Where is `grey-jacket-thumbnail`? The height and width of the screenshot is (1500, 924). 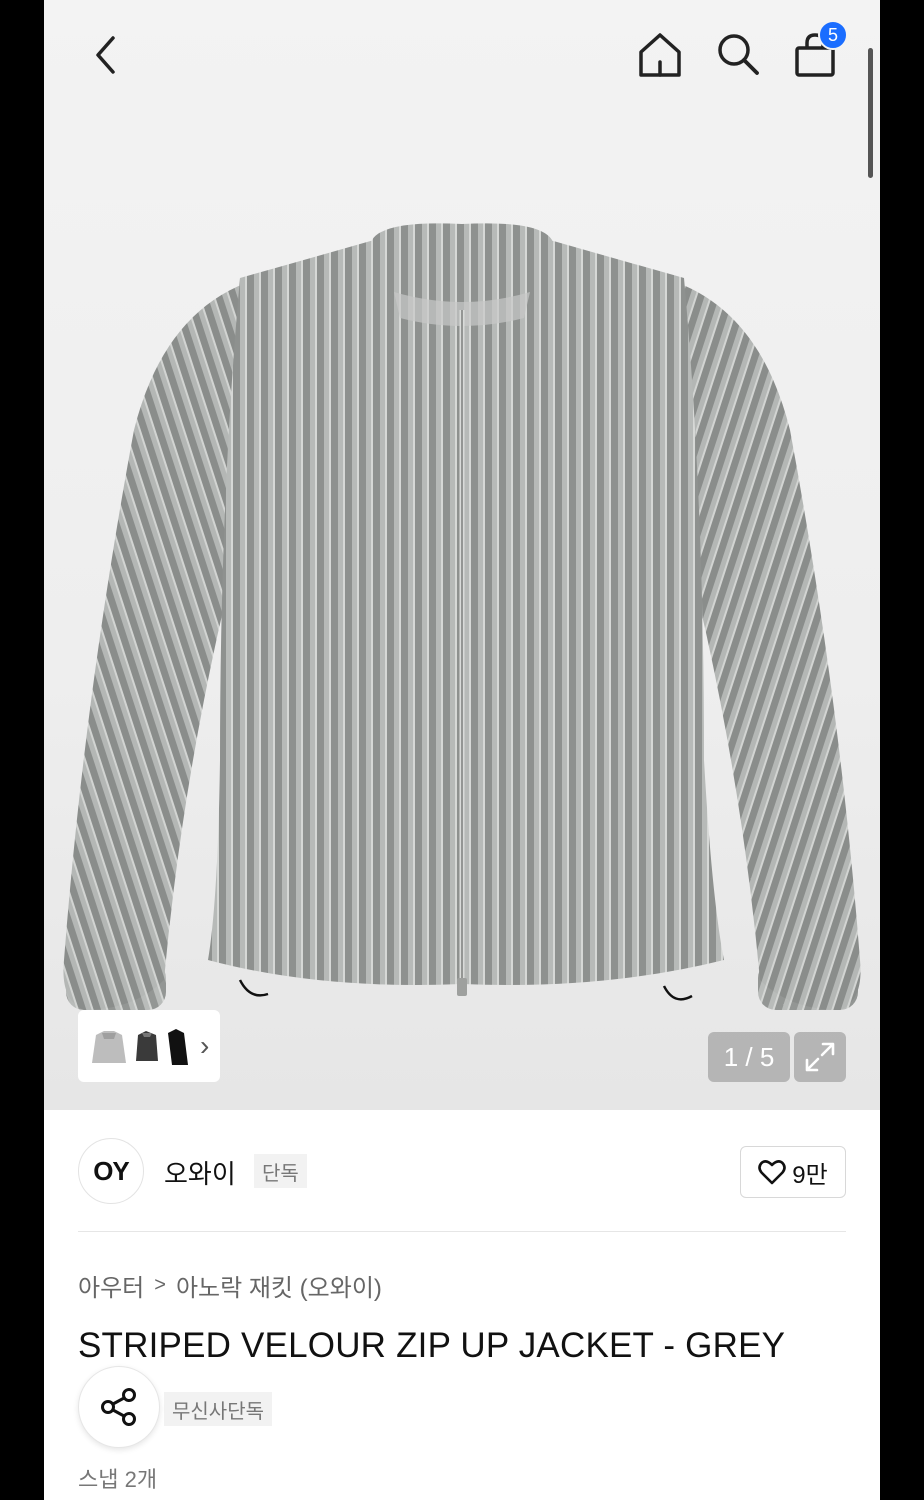 grey-jacket-thumbnail is located at coordinates (109, 1046).